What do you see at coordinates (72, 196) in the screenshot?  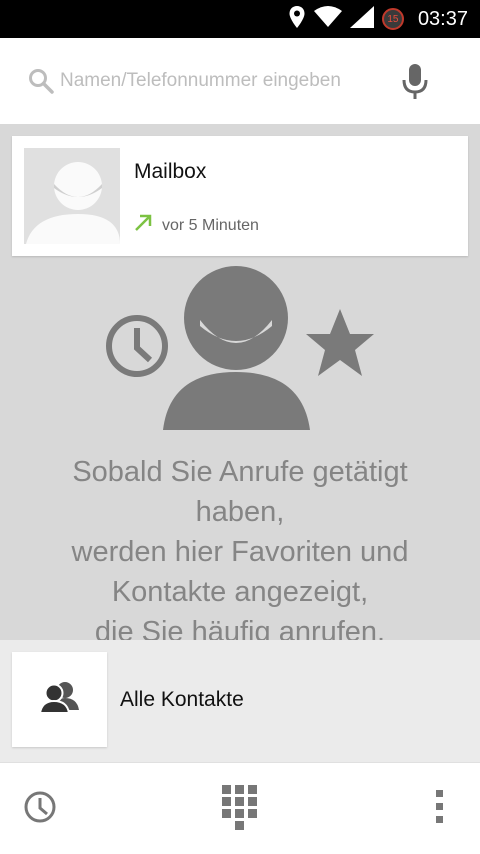 I see `contact-avatar` at bounding box center [72, 196].